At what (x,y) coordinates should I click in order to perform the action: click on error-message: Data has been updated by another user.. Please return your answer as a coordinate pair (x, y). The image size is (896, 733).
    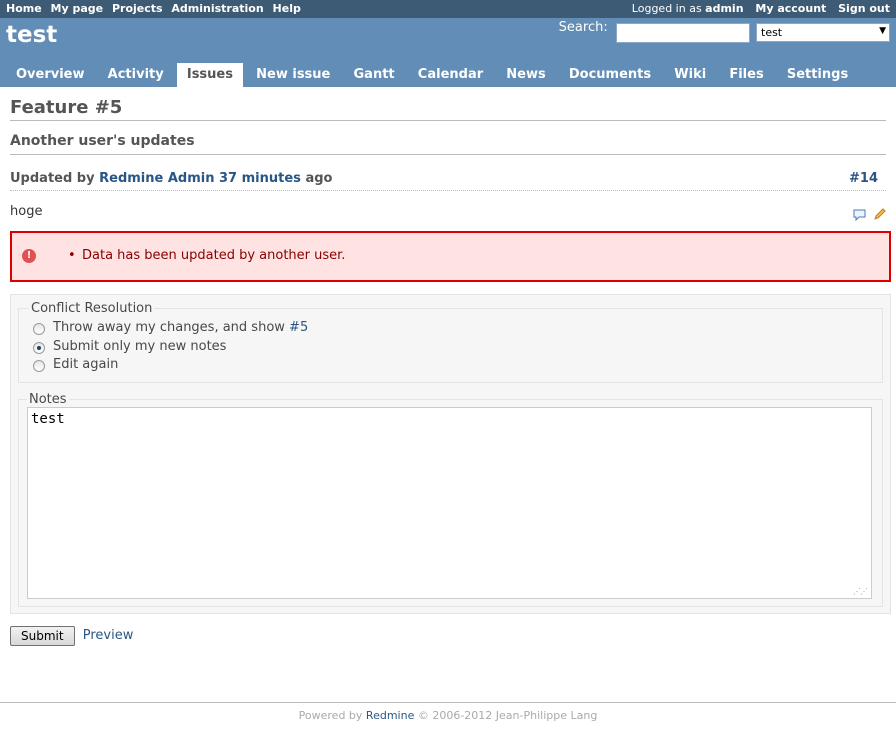
    Looking at the image, I should click on (206, 255).